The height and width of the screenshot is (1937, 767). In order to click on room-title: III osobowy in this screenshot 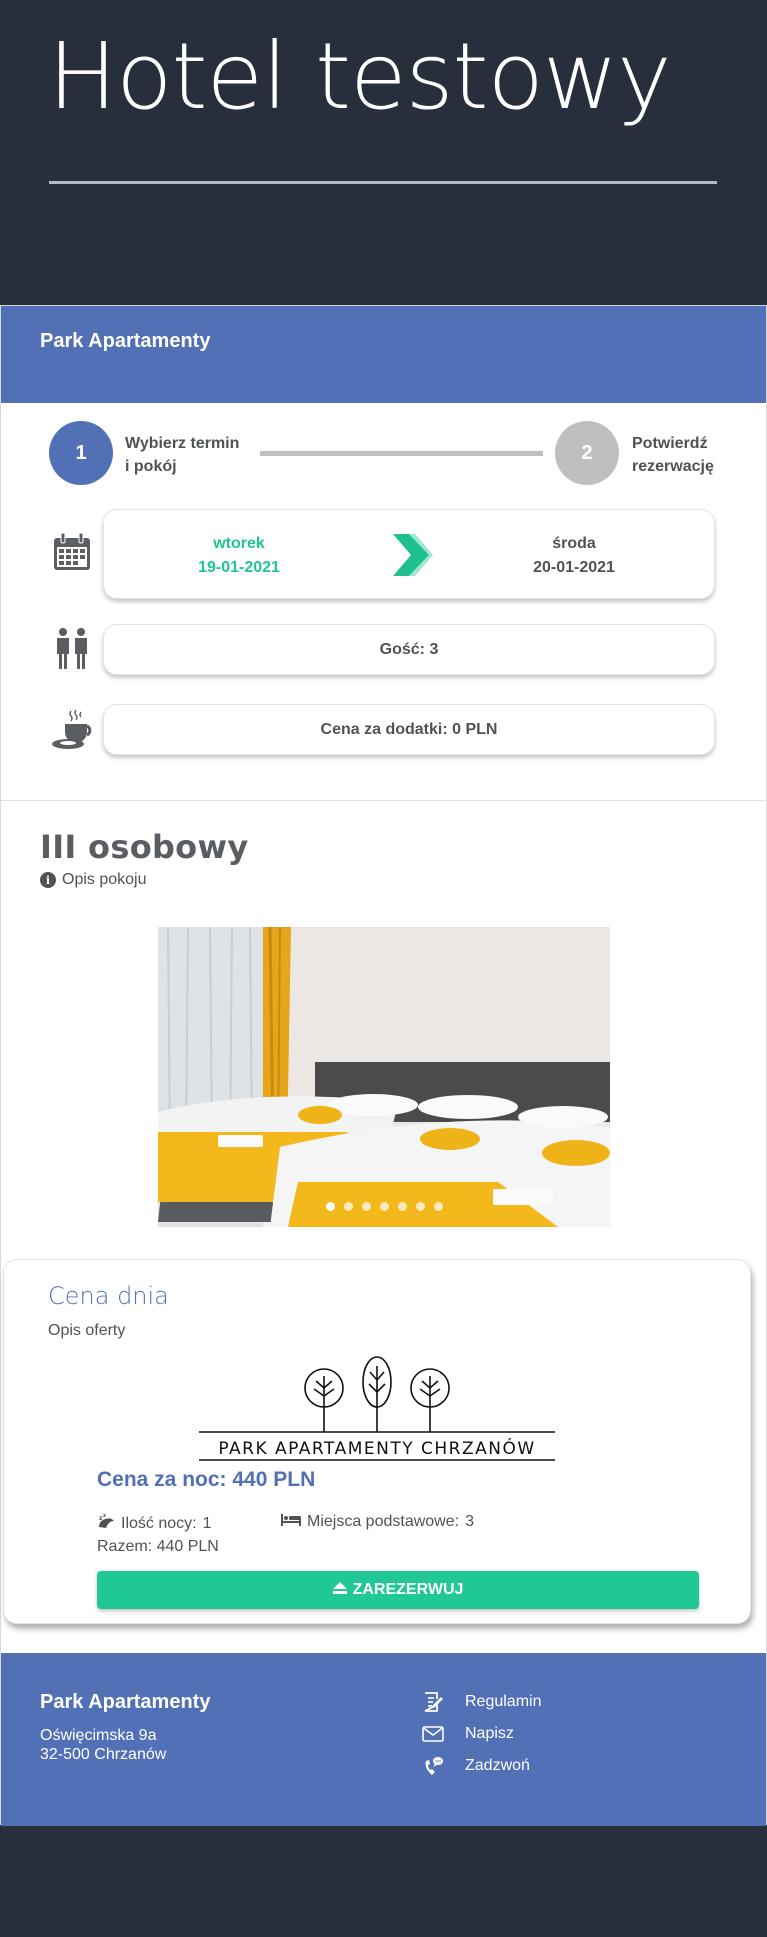, I will do `click(144, 847)`.